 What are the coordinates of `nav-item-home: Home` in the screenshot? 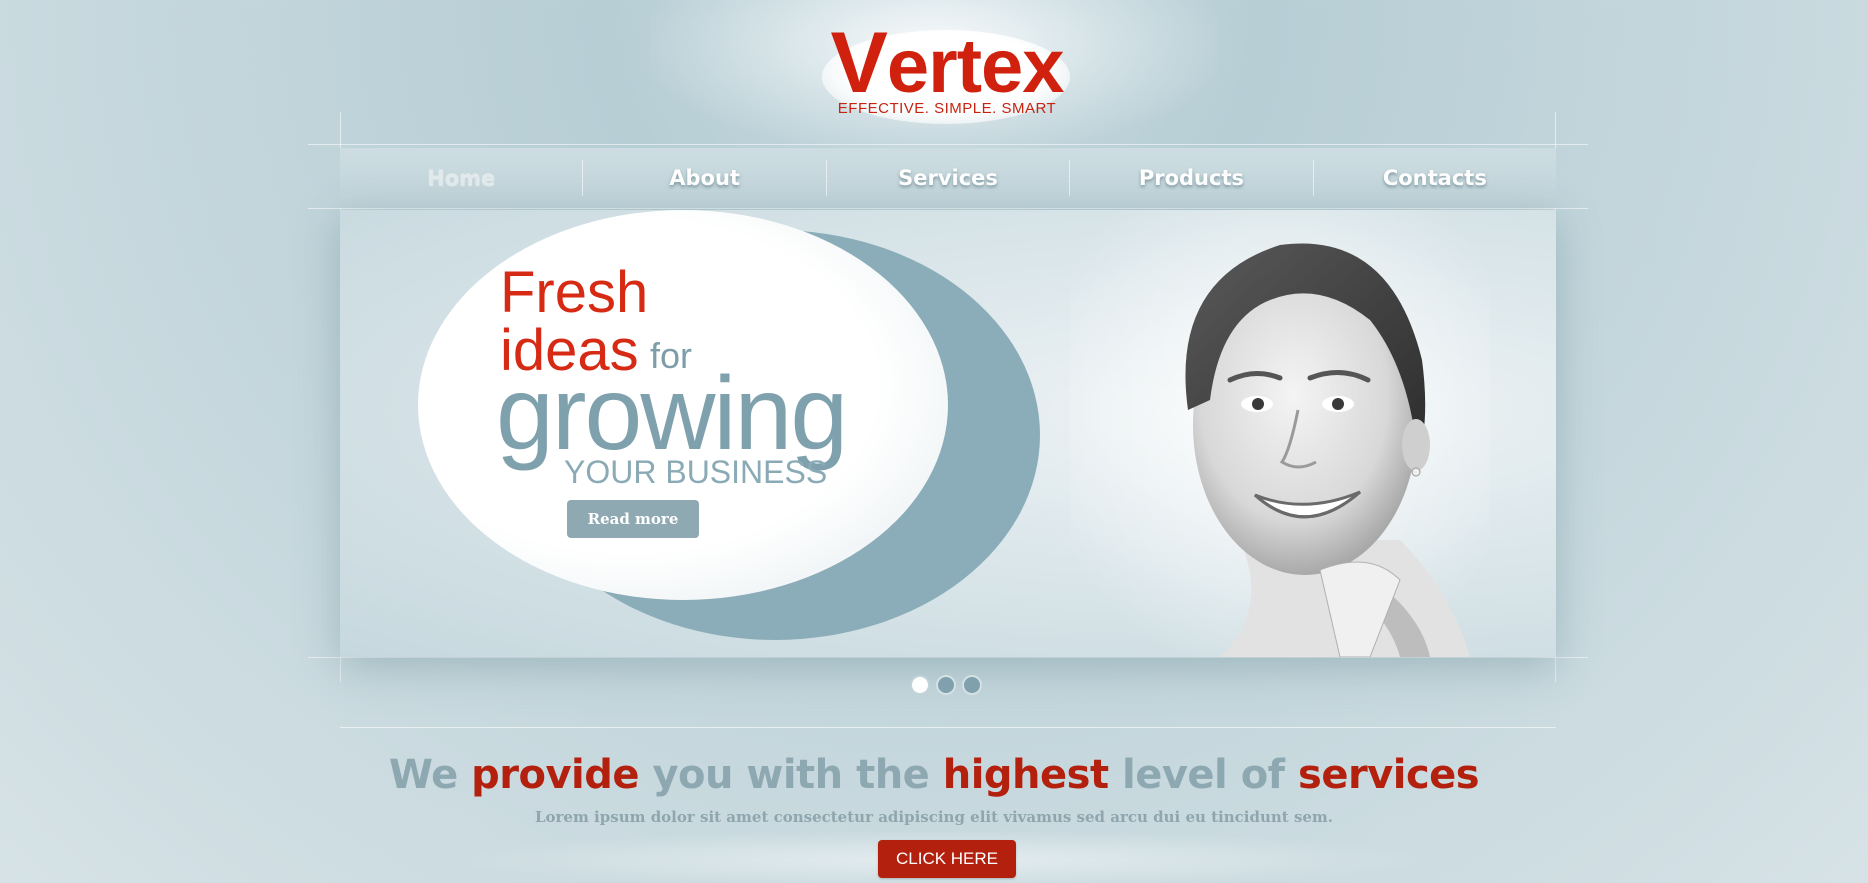 It's located at (461, 178).